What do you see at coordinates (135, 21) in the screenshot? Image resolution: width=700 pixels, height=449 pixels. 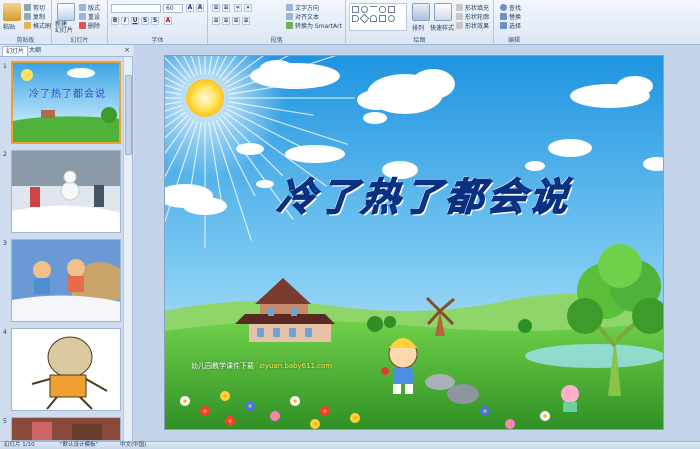 I see `underline-button: U` at bounding box center [135, 21].